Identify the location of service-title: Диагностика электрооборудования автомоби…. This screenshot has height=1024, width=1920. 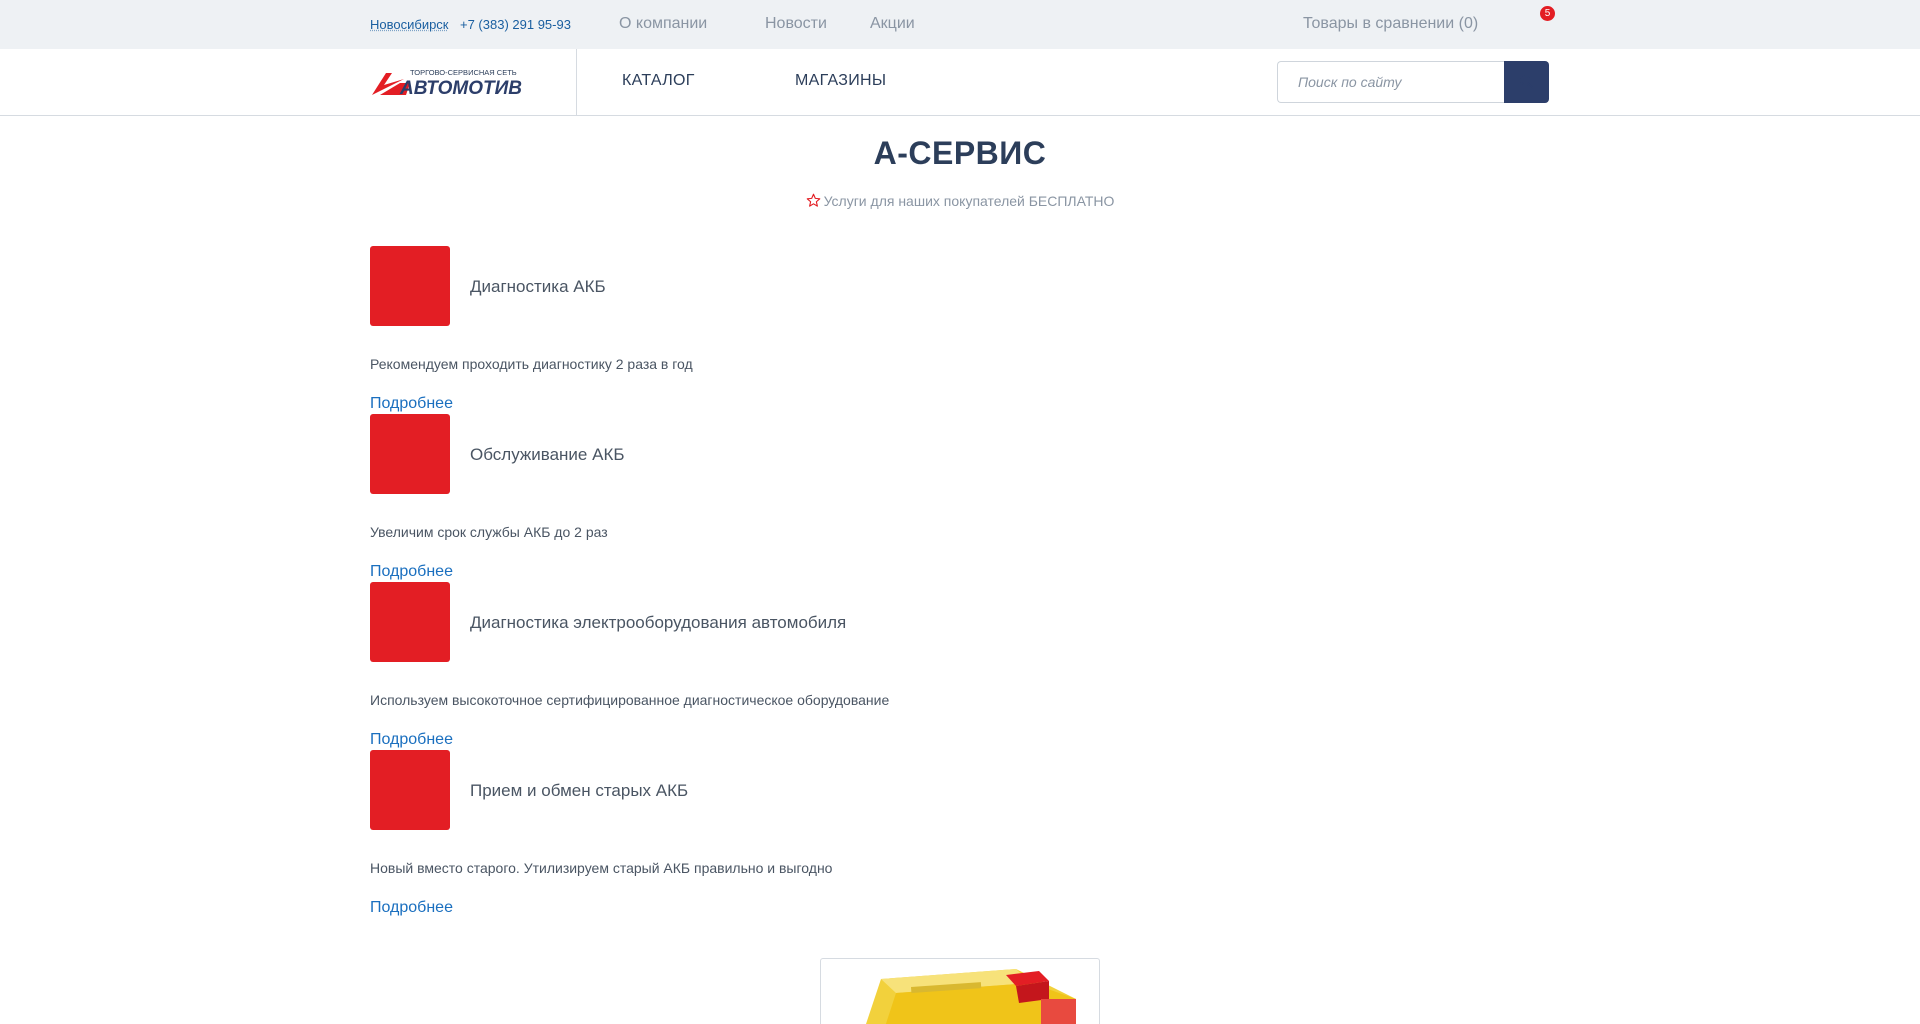
(658, 622).